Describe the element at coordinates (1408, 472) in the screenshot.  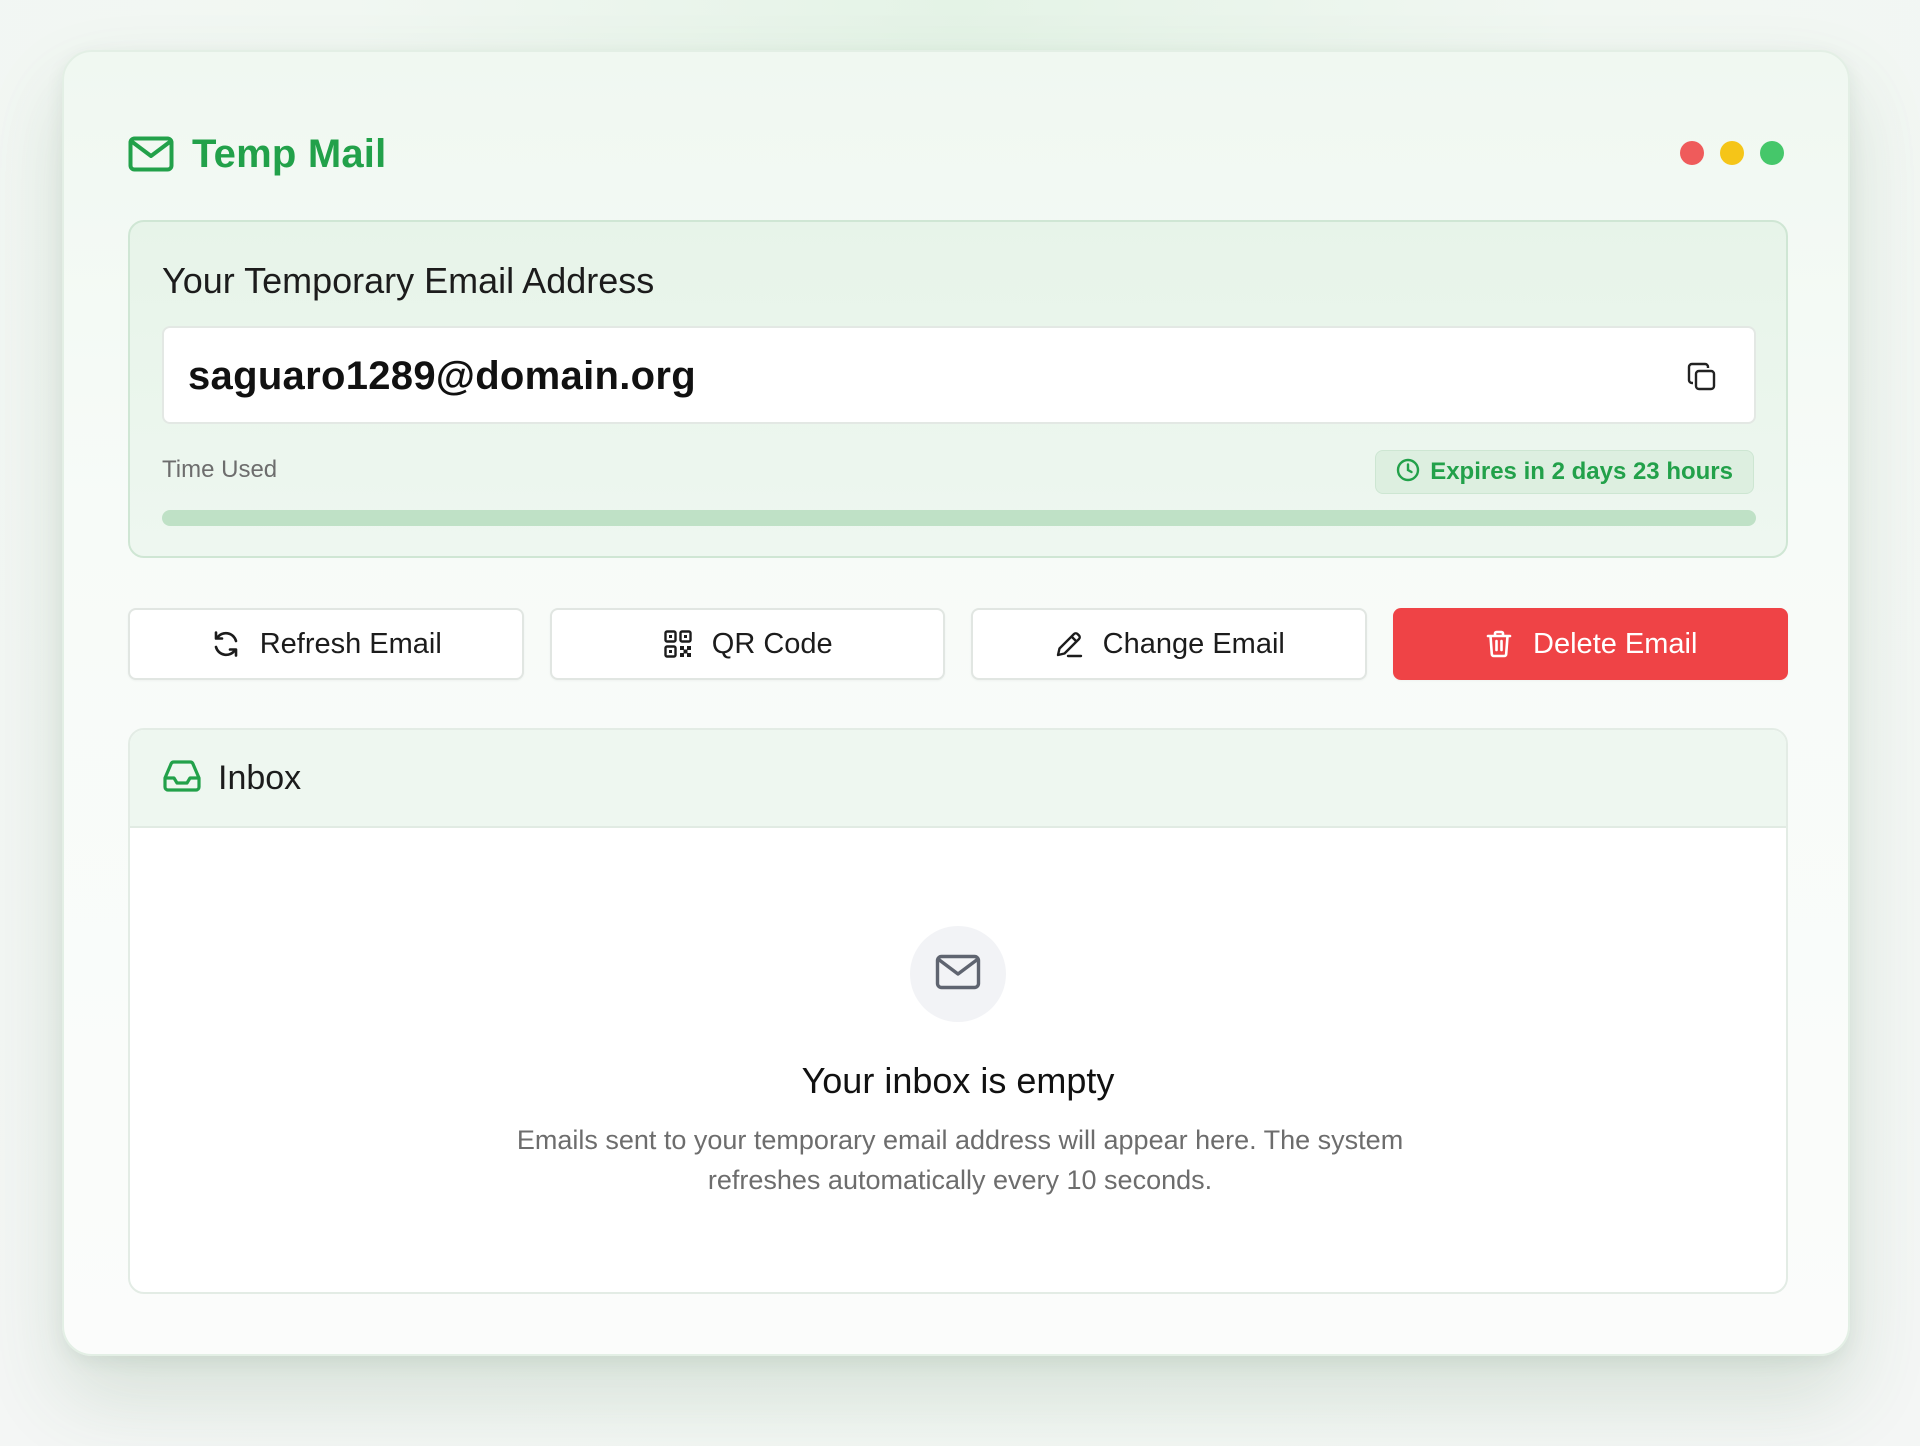
I see `clock-icon` at that location.